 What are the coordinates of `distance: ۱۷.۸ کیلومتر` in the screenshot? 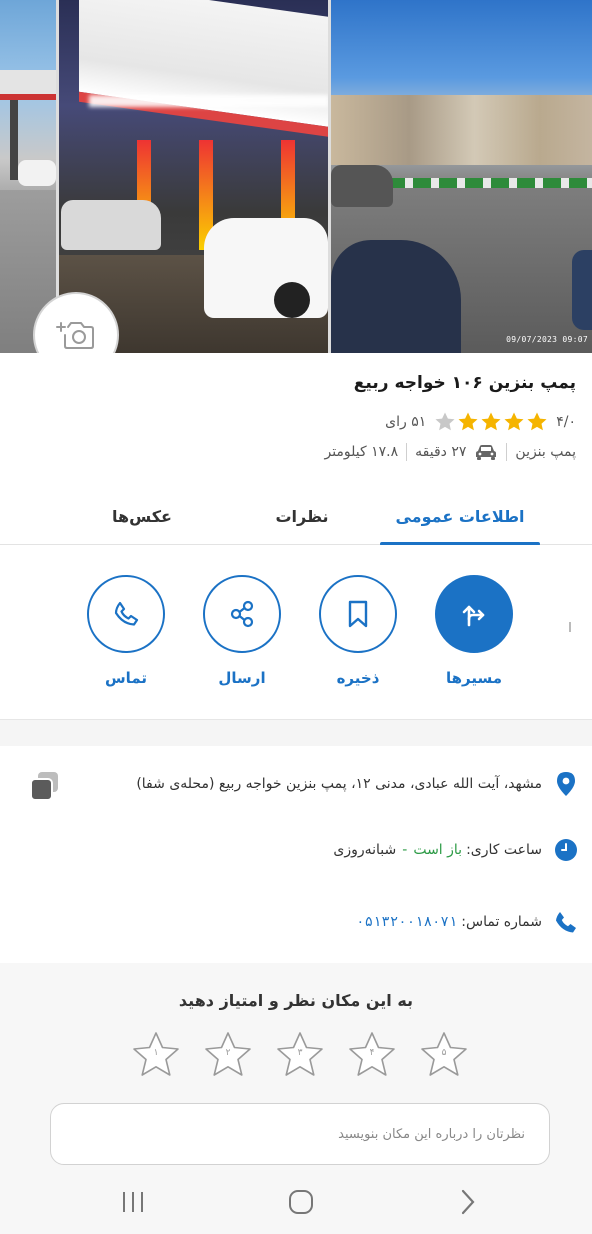 It's located at (361, 452).